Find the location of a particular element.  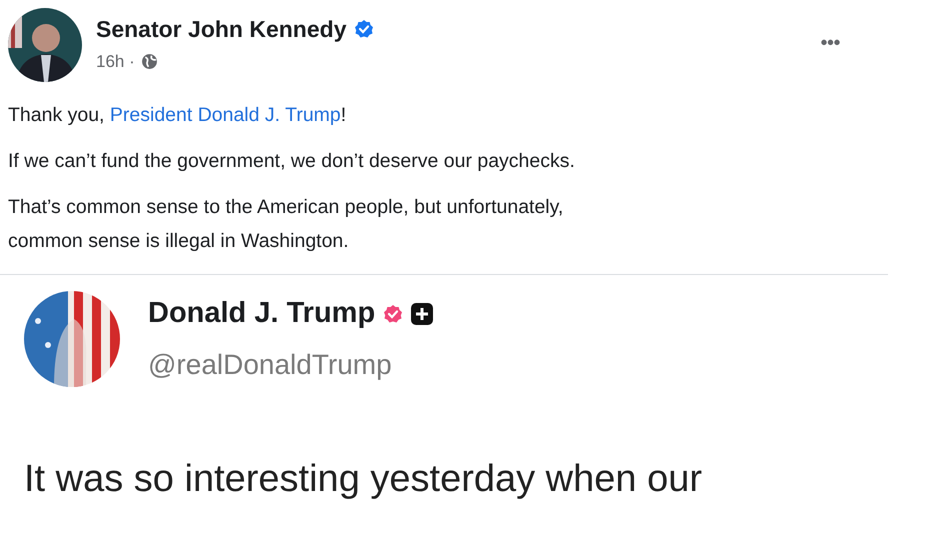

user-handle: @realDonaldTrump is located at coordinates (270, 365).